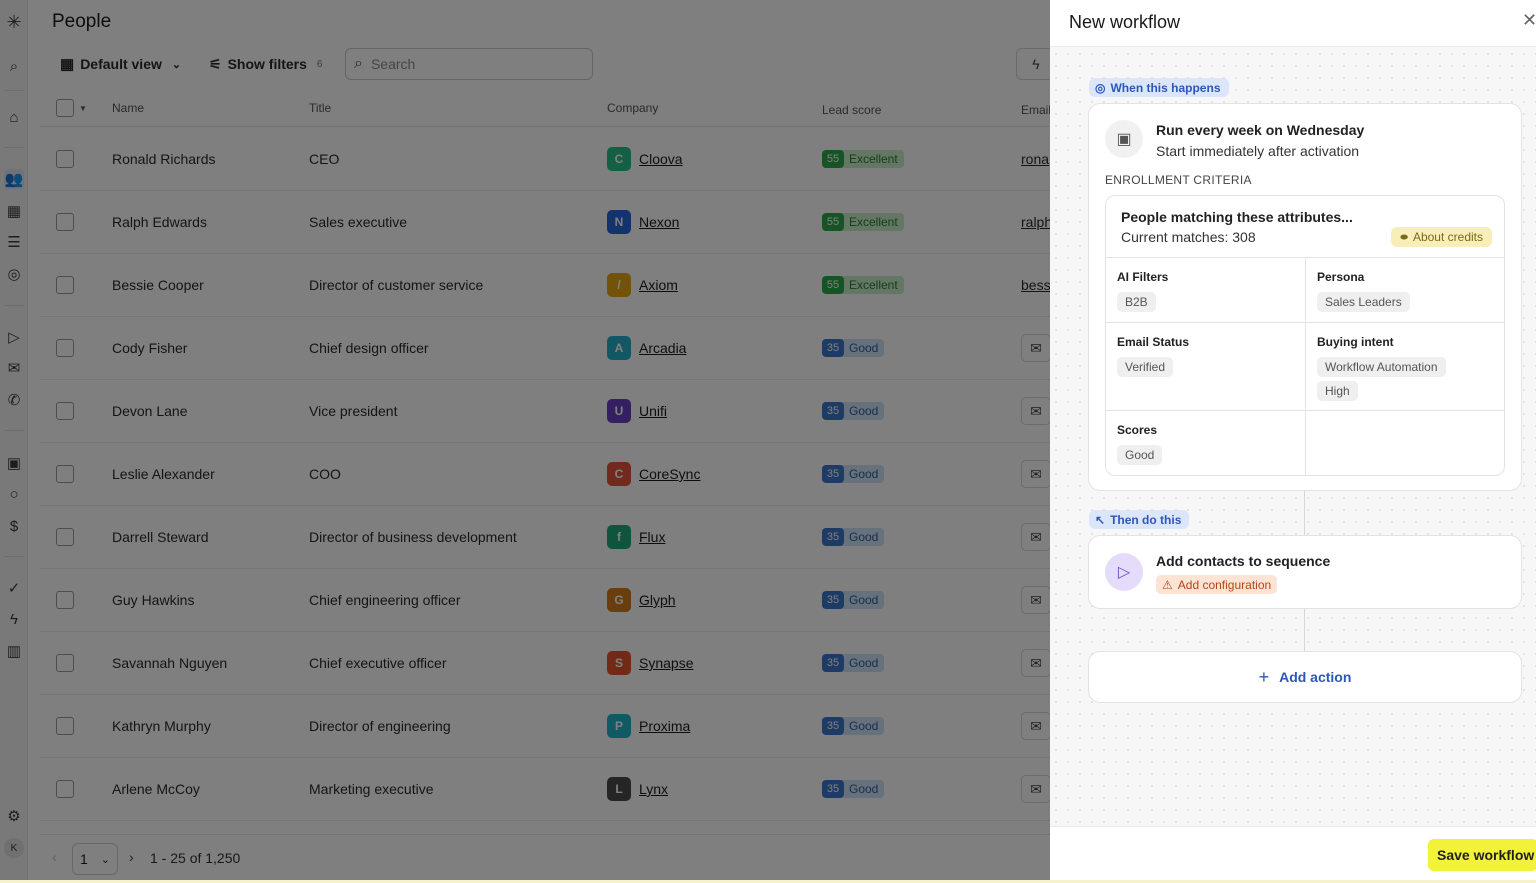 The height and width of the screenshot is (883, 1536). Describe the element at coordinates (159, 222) in the screenshot. I see `person-name: Ralph Edwards` at that location.